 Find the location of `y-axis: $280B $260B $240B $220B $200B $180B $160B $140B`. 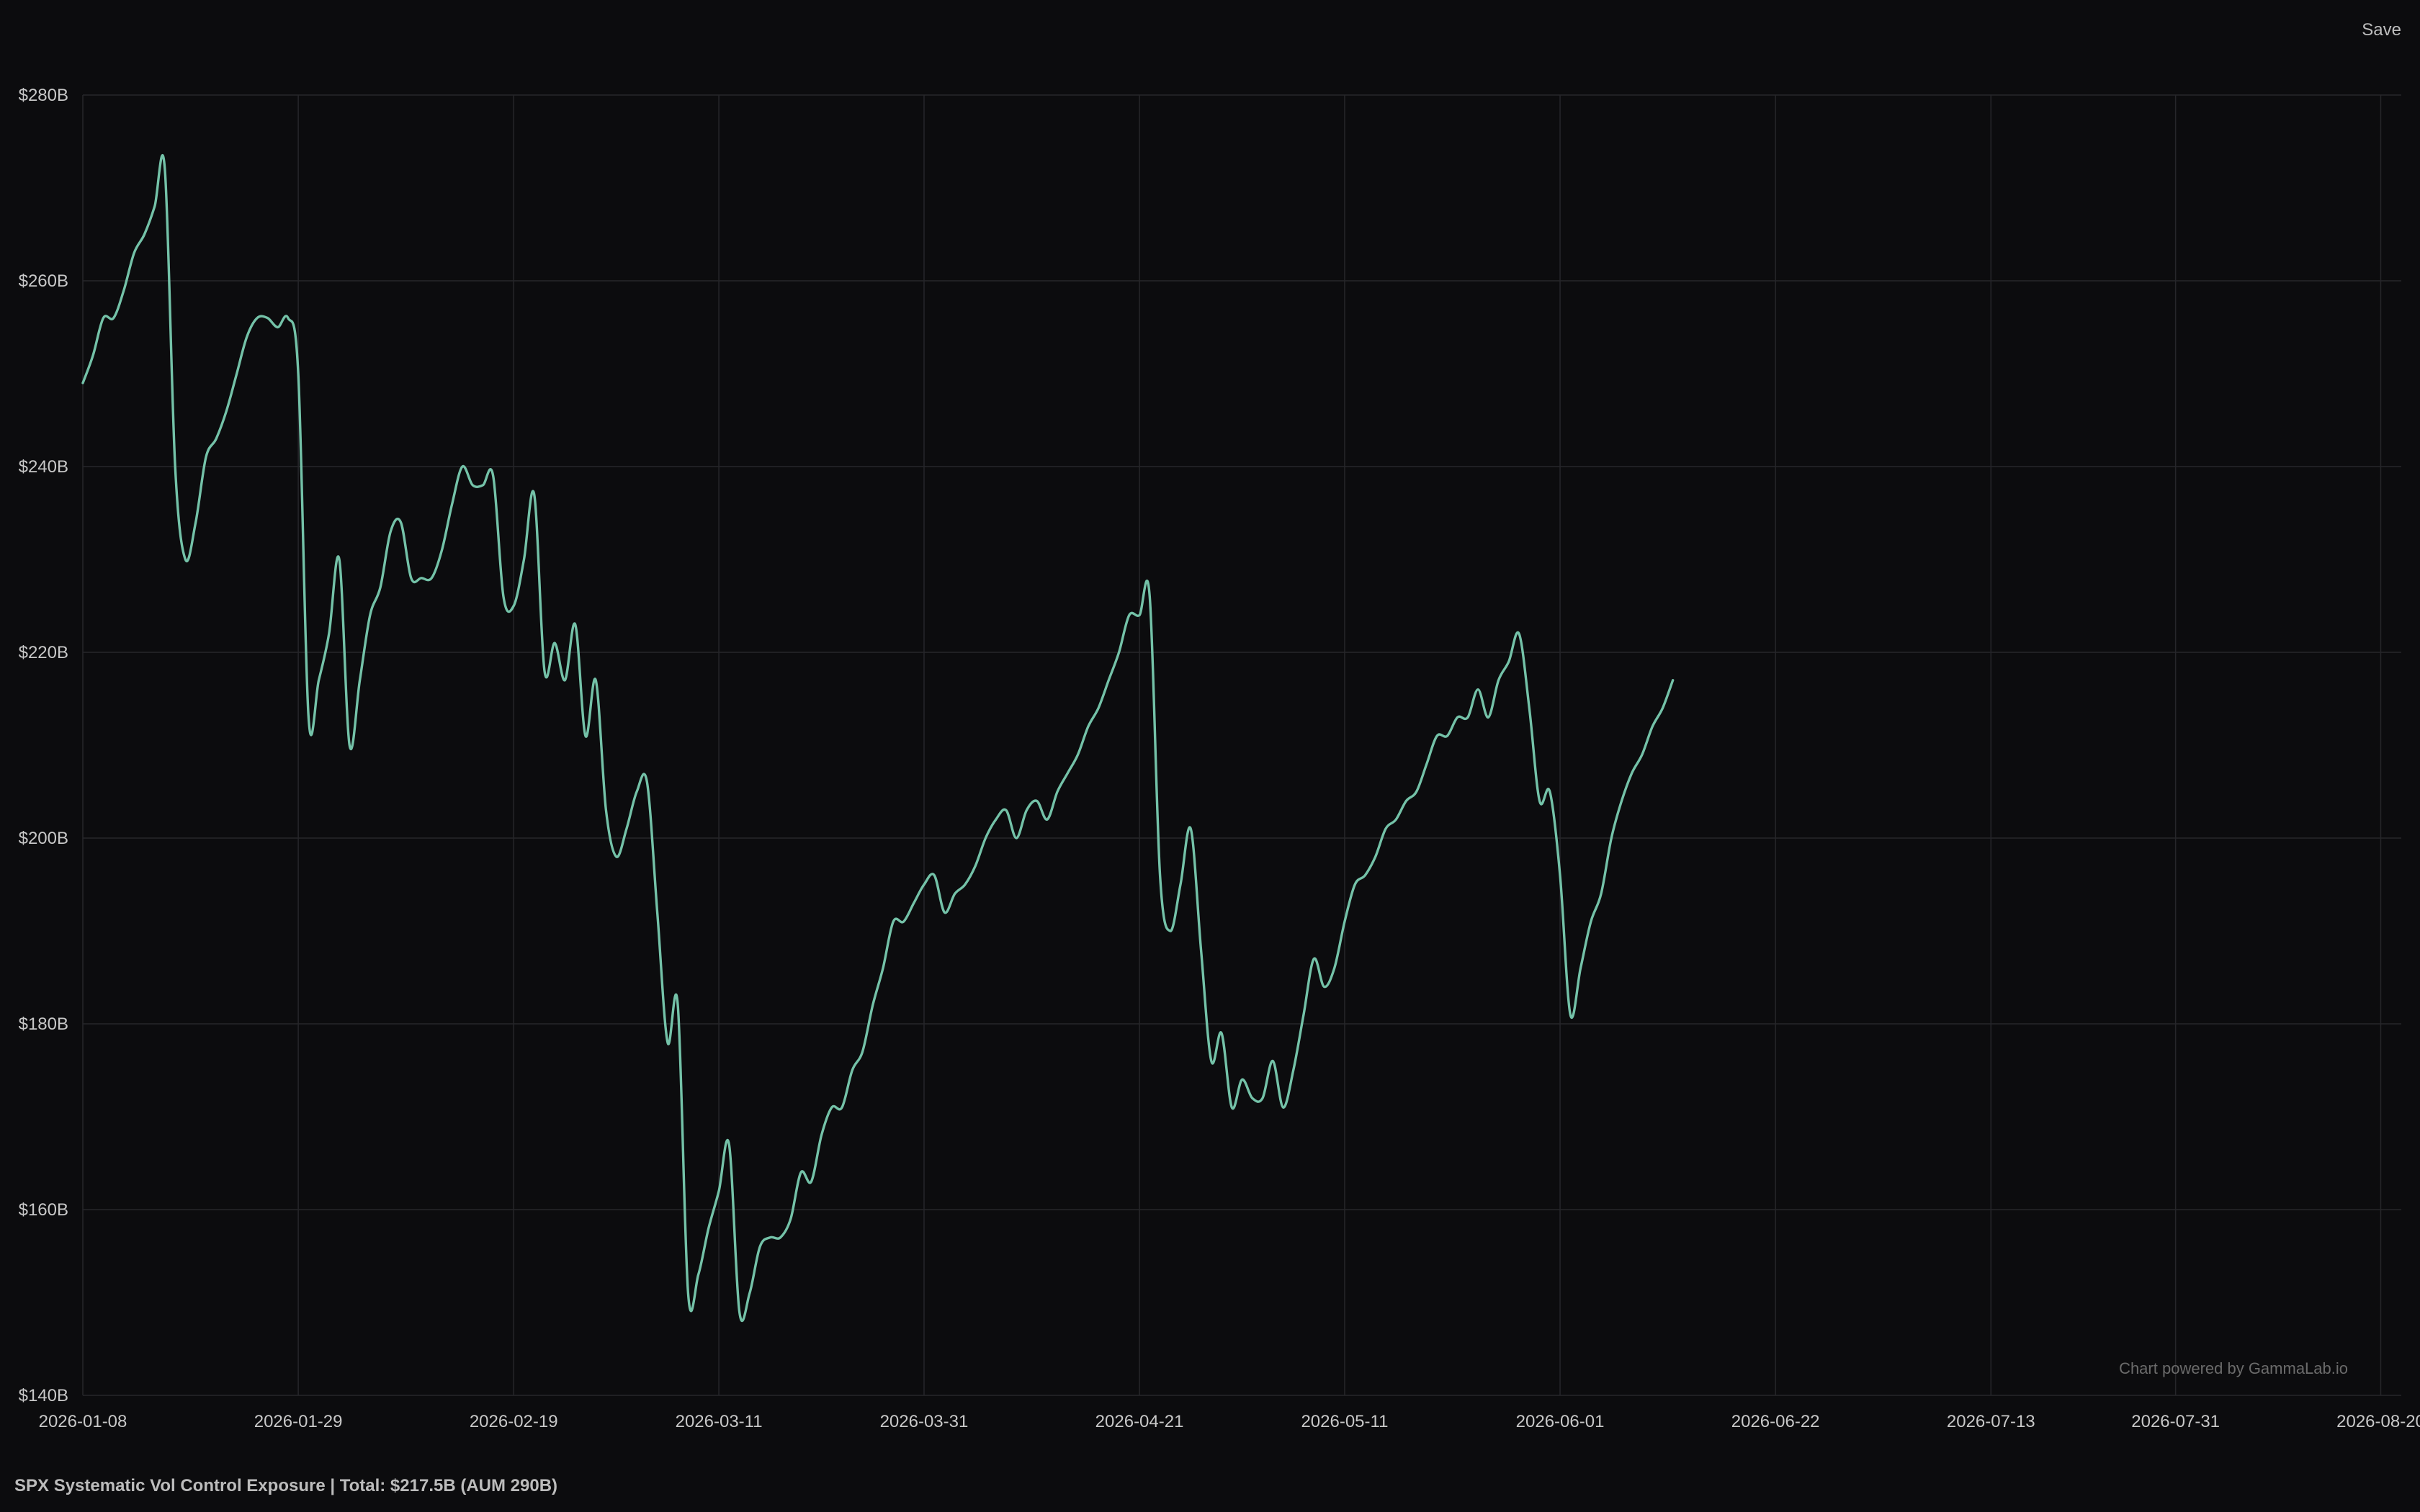

y-axis: $280B $260B $240B $220B $200B $180B $160B $140B is located at coordinates (43, 745).